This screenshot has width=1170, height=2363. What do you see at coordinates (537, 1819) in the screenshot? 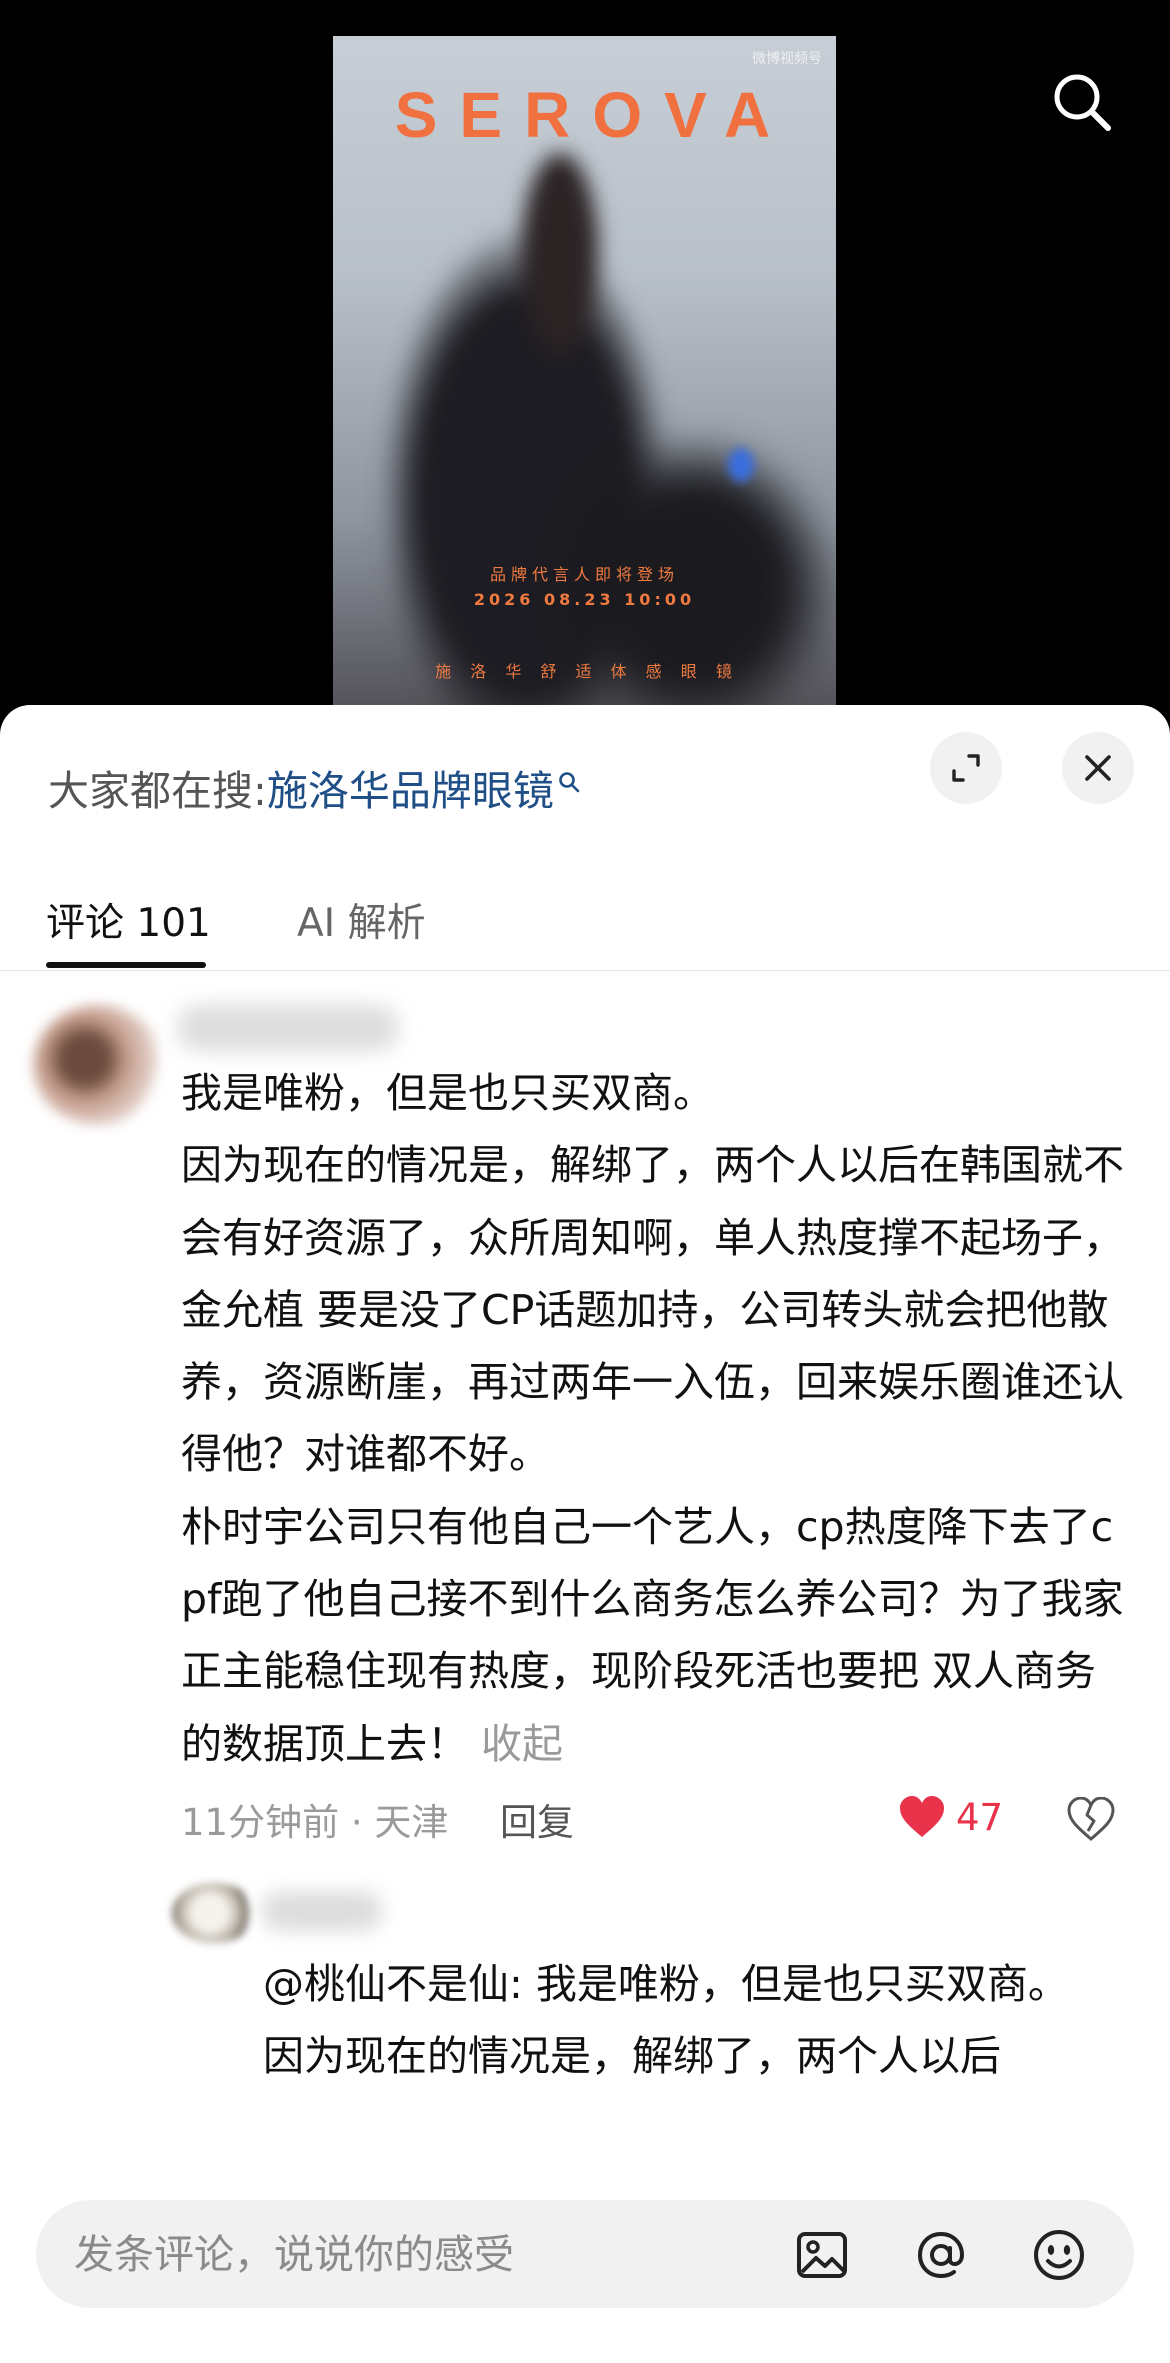
I see `reply-button: 回复` at bounding box center [537, 1819].